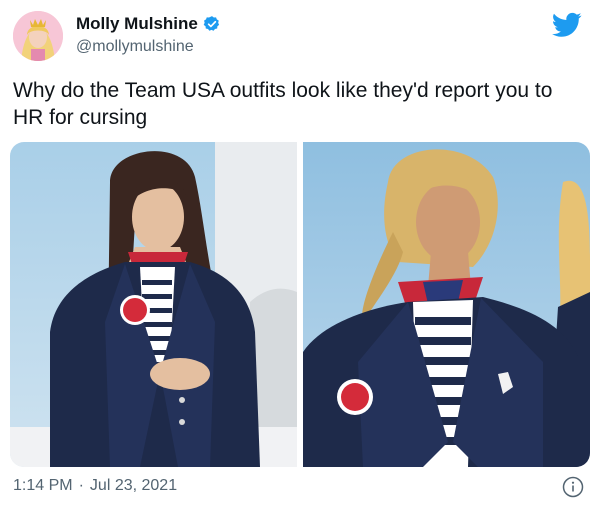 The image size is (600, 520). What do you see at coordinates (137, 24) in the screenshot?
I see `author-display-name: Molly Mulshine` at bounding box center [137, 24].